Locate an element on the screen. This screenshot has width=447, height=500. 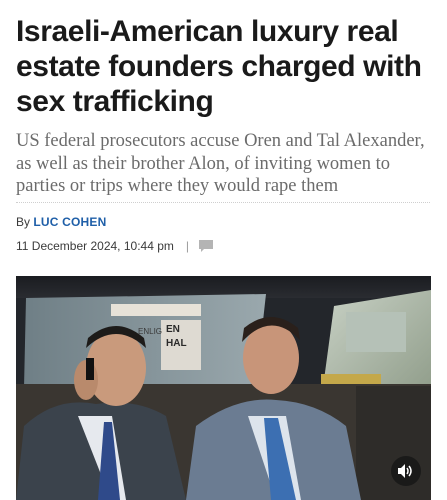
divider is located at coordinates (223, 202).